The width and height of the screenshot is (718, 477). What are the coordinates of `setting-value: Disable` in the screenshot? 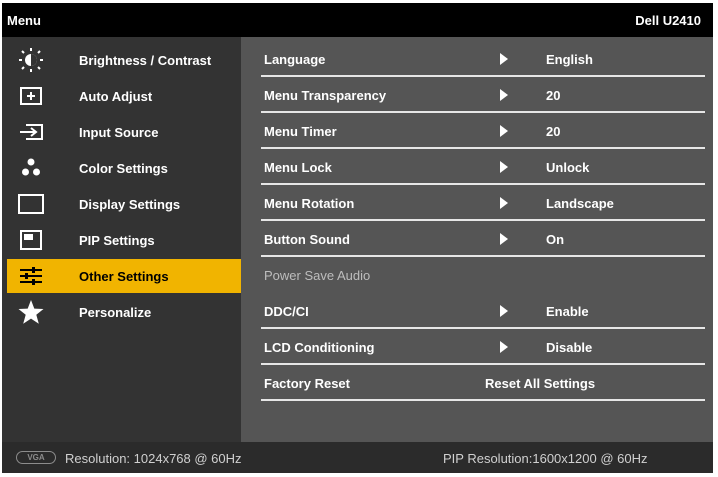 It's located at (569, 347).